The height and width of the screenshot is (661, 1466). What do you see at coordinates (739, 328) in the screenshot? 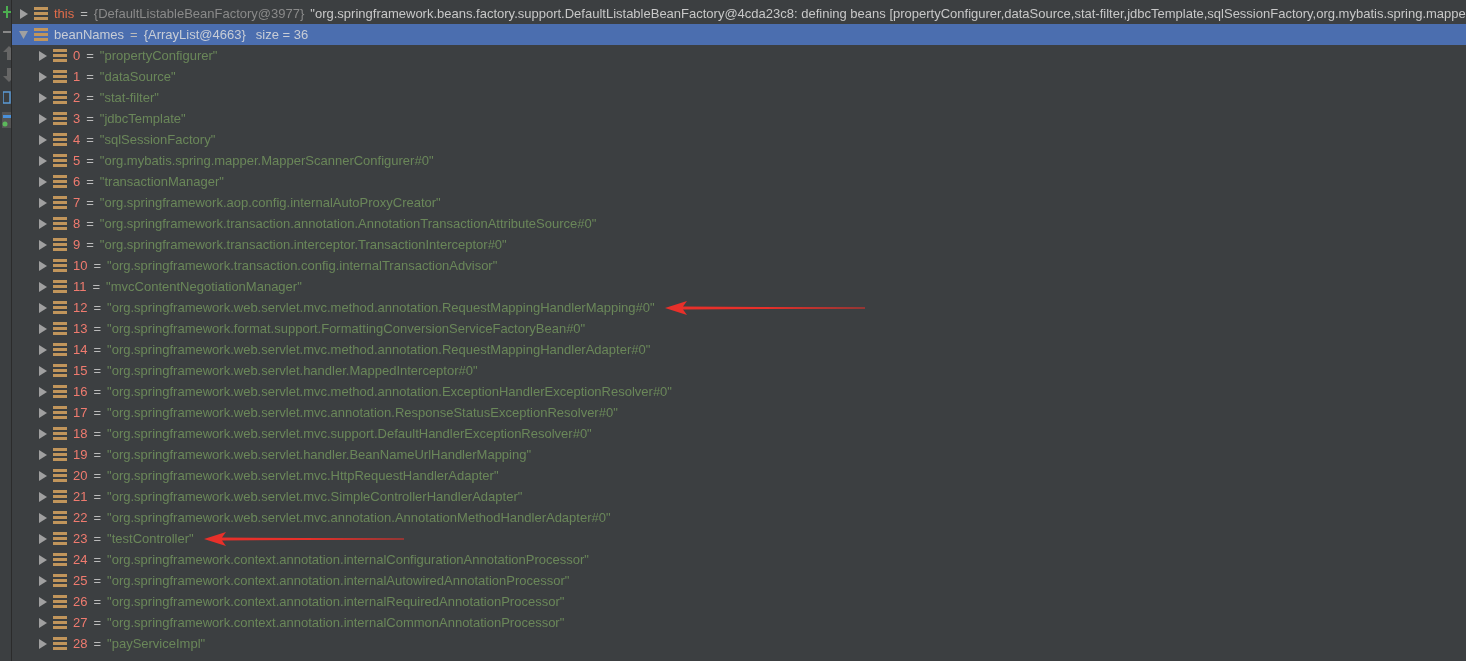
I see `list-element-row: 13 = "org.springframework.format.support.FormattingConversionServiceFactoryBean#0"` at bounding box center [739, 328].